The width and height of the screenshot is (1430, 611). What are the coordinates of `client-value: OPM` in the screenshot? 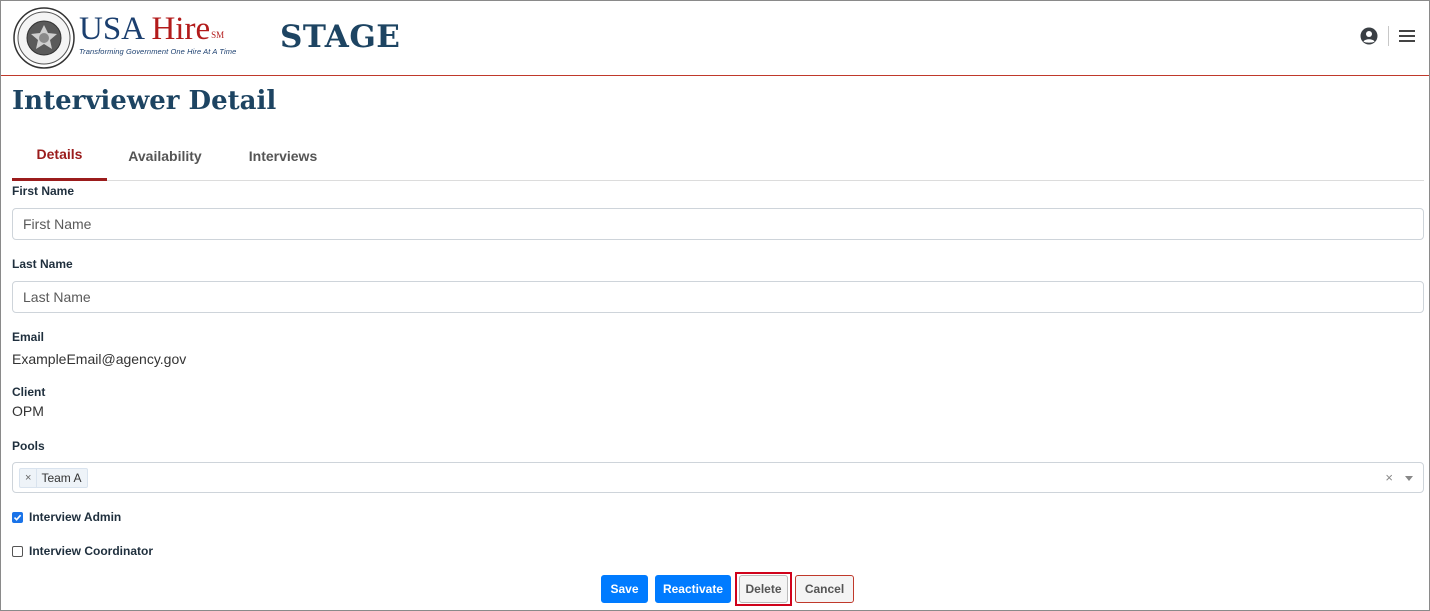 It's located at (28, 411).